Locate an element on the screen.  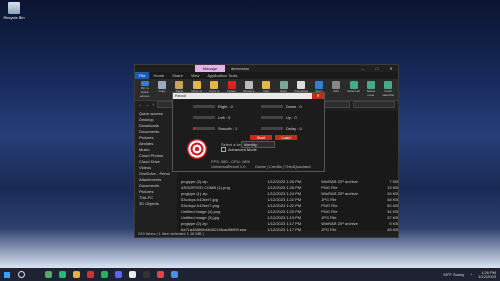
delete-icon is located at coordinates (231, 85).